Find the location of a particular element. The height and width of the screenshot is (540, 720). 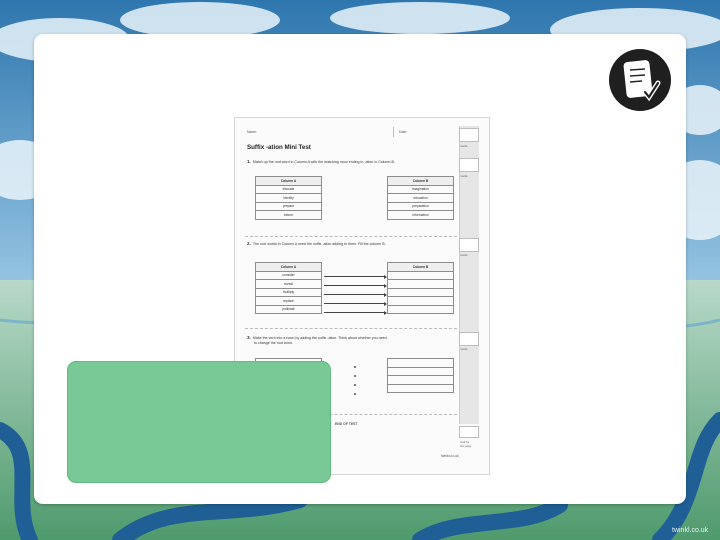

question-number: 2. is located at coordinates (249, 243).